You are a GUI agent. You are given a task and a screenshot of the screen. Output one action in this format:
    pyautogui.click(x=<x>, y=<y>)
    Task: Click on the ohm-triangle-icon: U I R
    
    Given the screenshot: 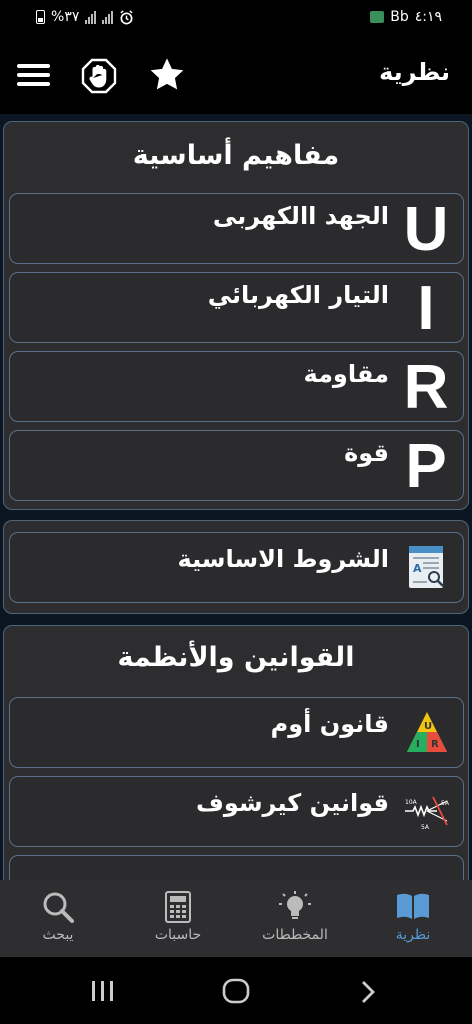 What is the action you would take?
    pyautogui.click(x=427, y=732)
    